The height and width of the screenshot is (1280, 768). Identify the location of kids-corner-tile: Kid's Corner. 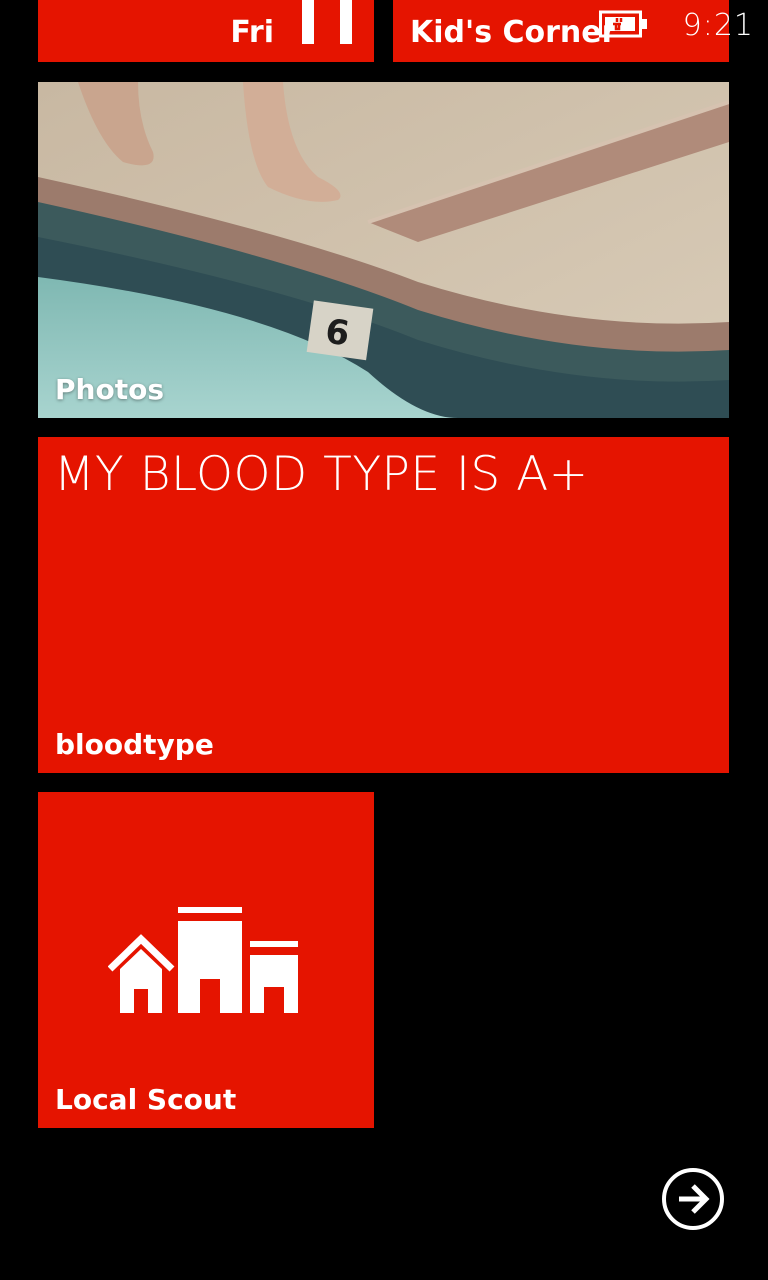
(561, 31).